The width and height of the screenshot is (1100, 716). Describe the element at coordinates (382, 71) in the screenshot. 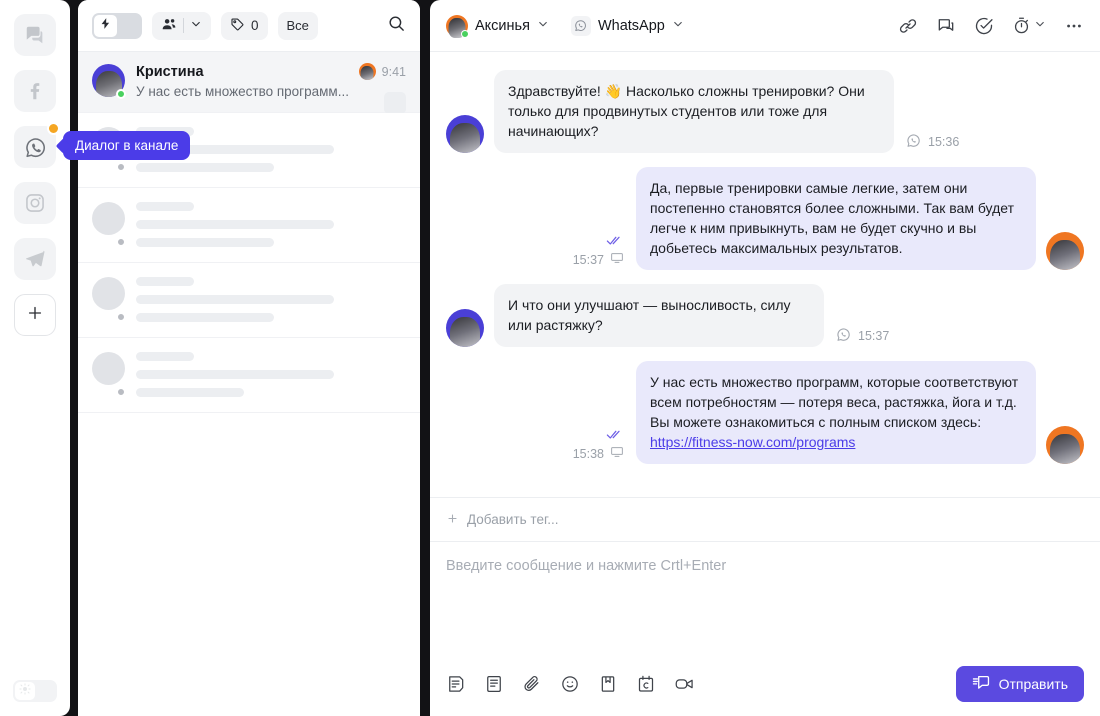

I see `list-item-meta: 9:41` at that location.